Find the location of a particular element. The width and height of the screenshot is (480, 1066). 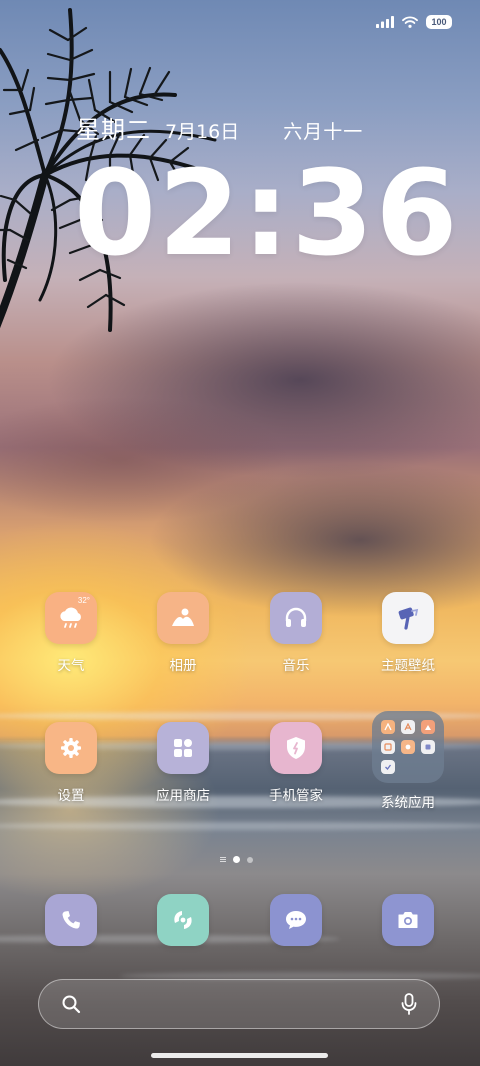

folder-icon is located at coordinates (408, 747).